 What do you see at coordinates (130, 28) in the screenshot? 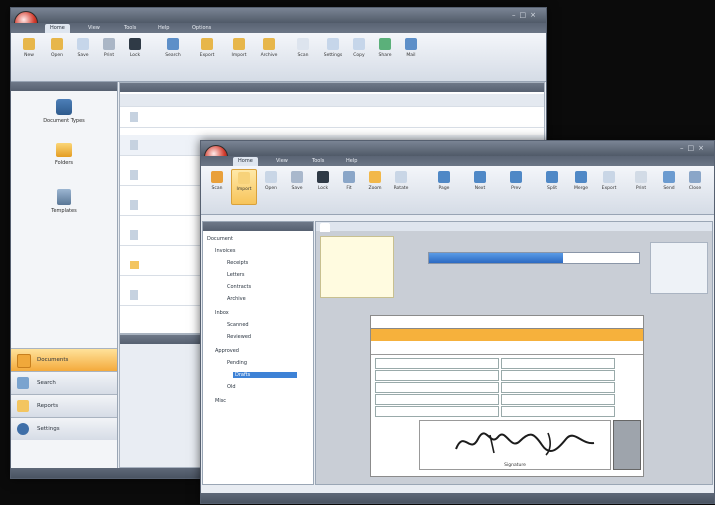
I see `back-tab-tools: Tools` at bounding box center [130, 28].